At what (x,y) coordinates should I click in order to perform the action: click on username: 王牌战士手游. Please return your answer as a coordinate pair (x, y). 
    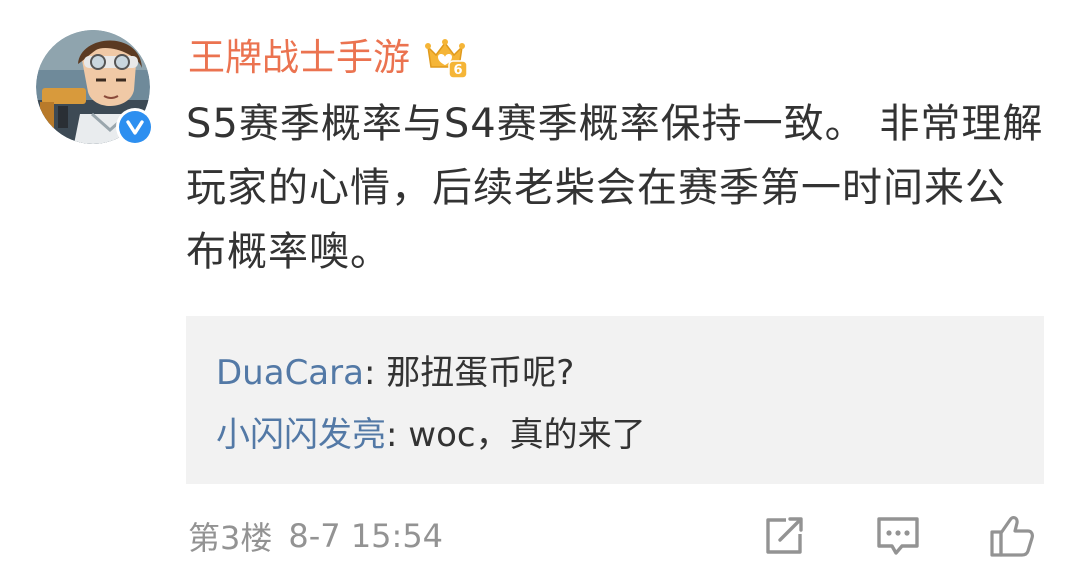
    Looking at the image, I should click on (299, 58).